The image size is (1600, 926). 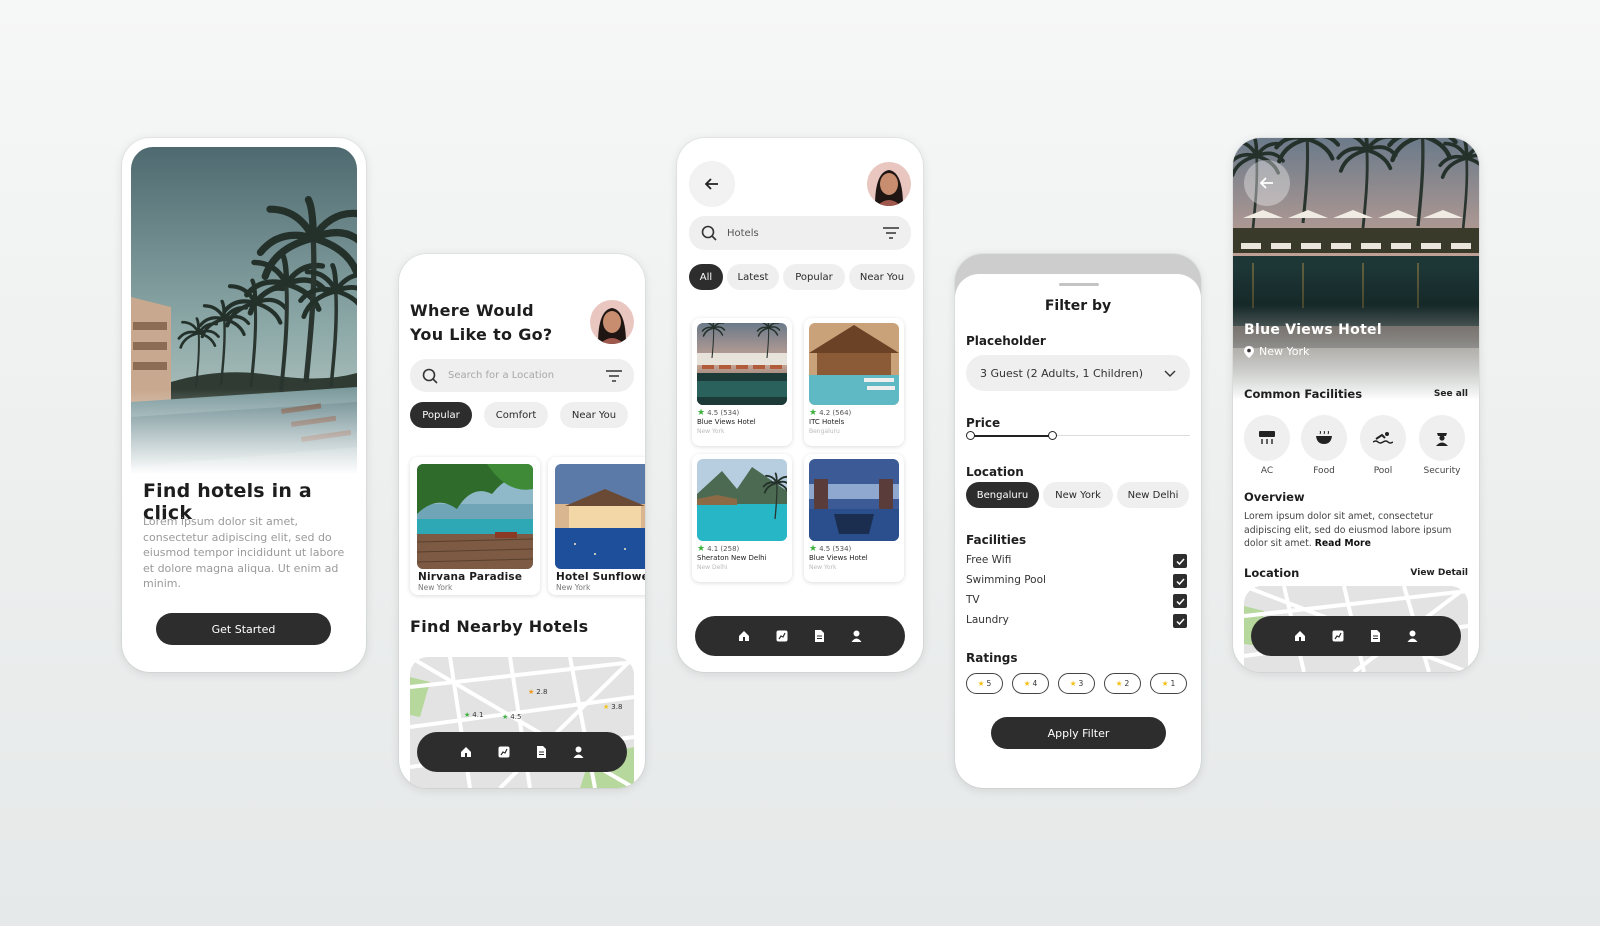 I want to click on tab-all: All, so click(x=706, y=277).